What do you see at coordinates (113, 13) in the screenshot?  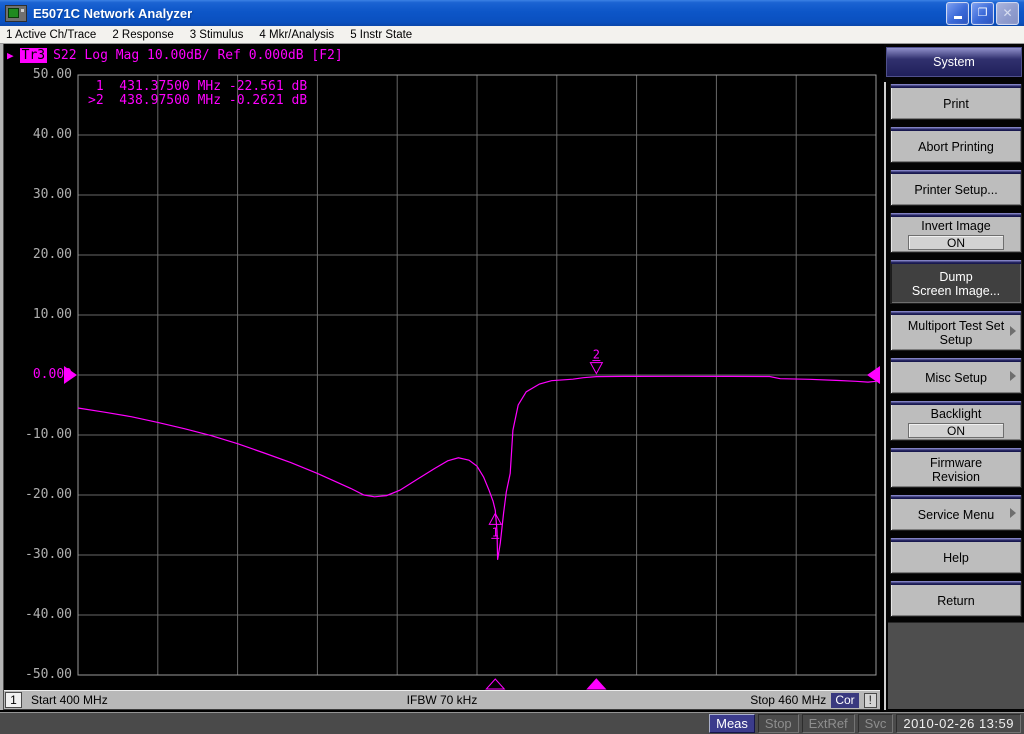 I see `window-title: E5071C Network Analyzer` at bounding box center [113, 13].